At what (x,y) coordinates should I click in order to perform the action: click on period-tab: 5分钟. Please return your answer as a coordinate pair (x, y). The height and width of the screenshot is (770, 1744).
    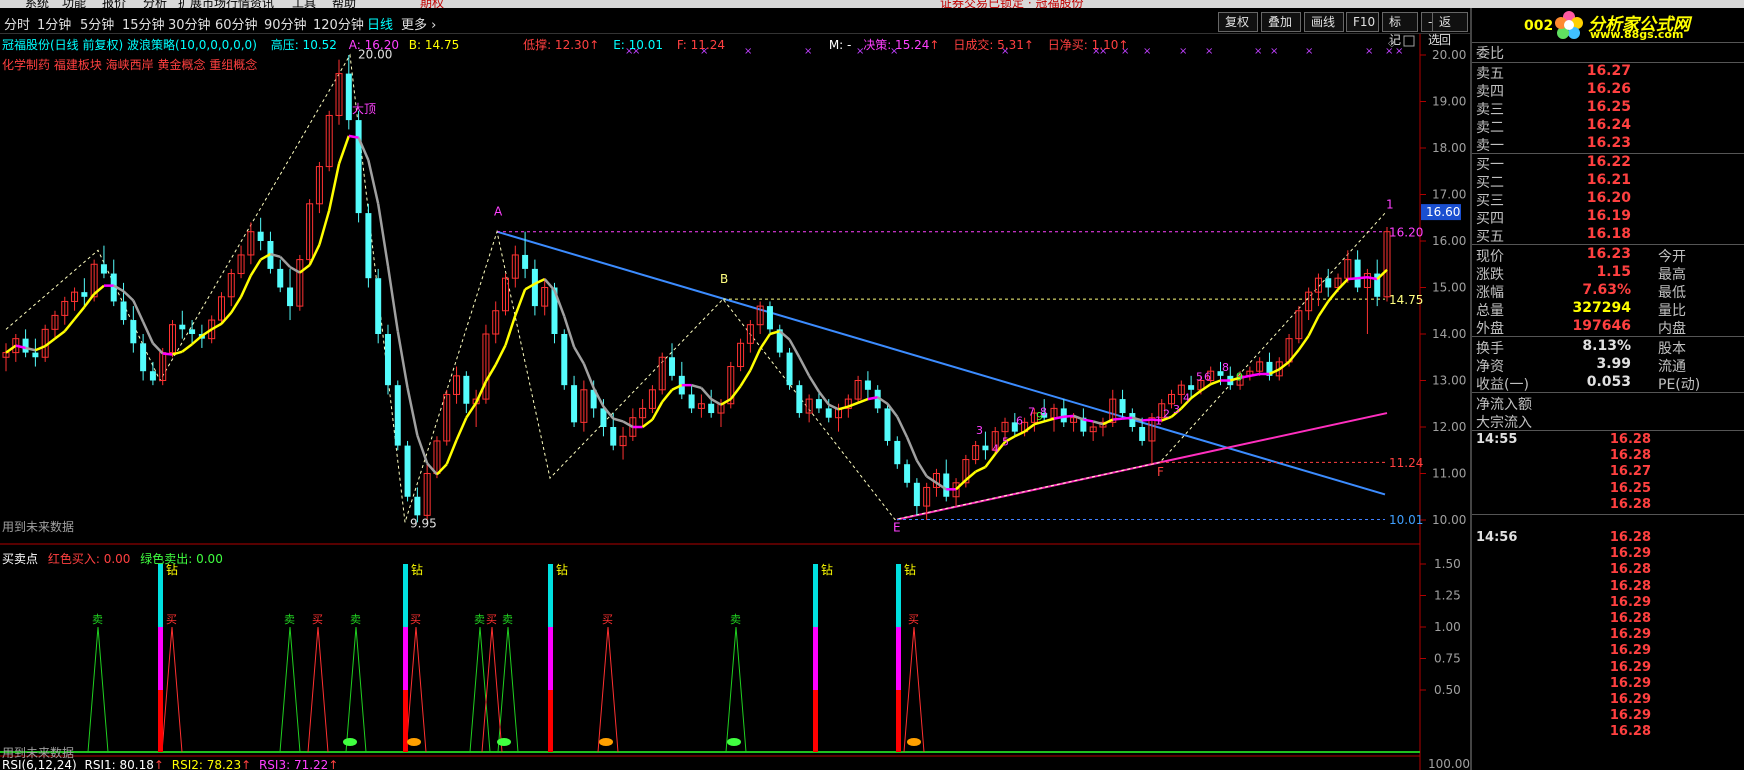
    Looking at the image, I should click on (97, 23).